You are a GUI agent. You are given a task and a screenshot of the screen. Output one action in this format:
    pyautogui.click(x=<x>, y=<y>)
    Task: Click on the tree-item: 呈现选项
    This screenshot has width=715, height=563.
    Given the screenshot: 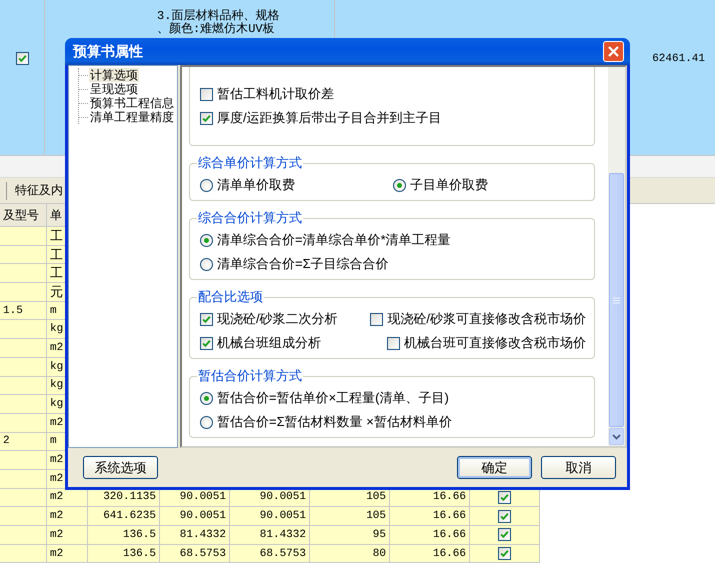 What is the action you would take?
    pyautogui.click(x=114, y=89)
    